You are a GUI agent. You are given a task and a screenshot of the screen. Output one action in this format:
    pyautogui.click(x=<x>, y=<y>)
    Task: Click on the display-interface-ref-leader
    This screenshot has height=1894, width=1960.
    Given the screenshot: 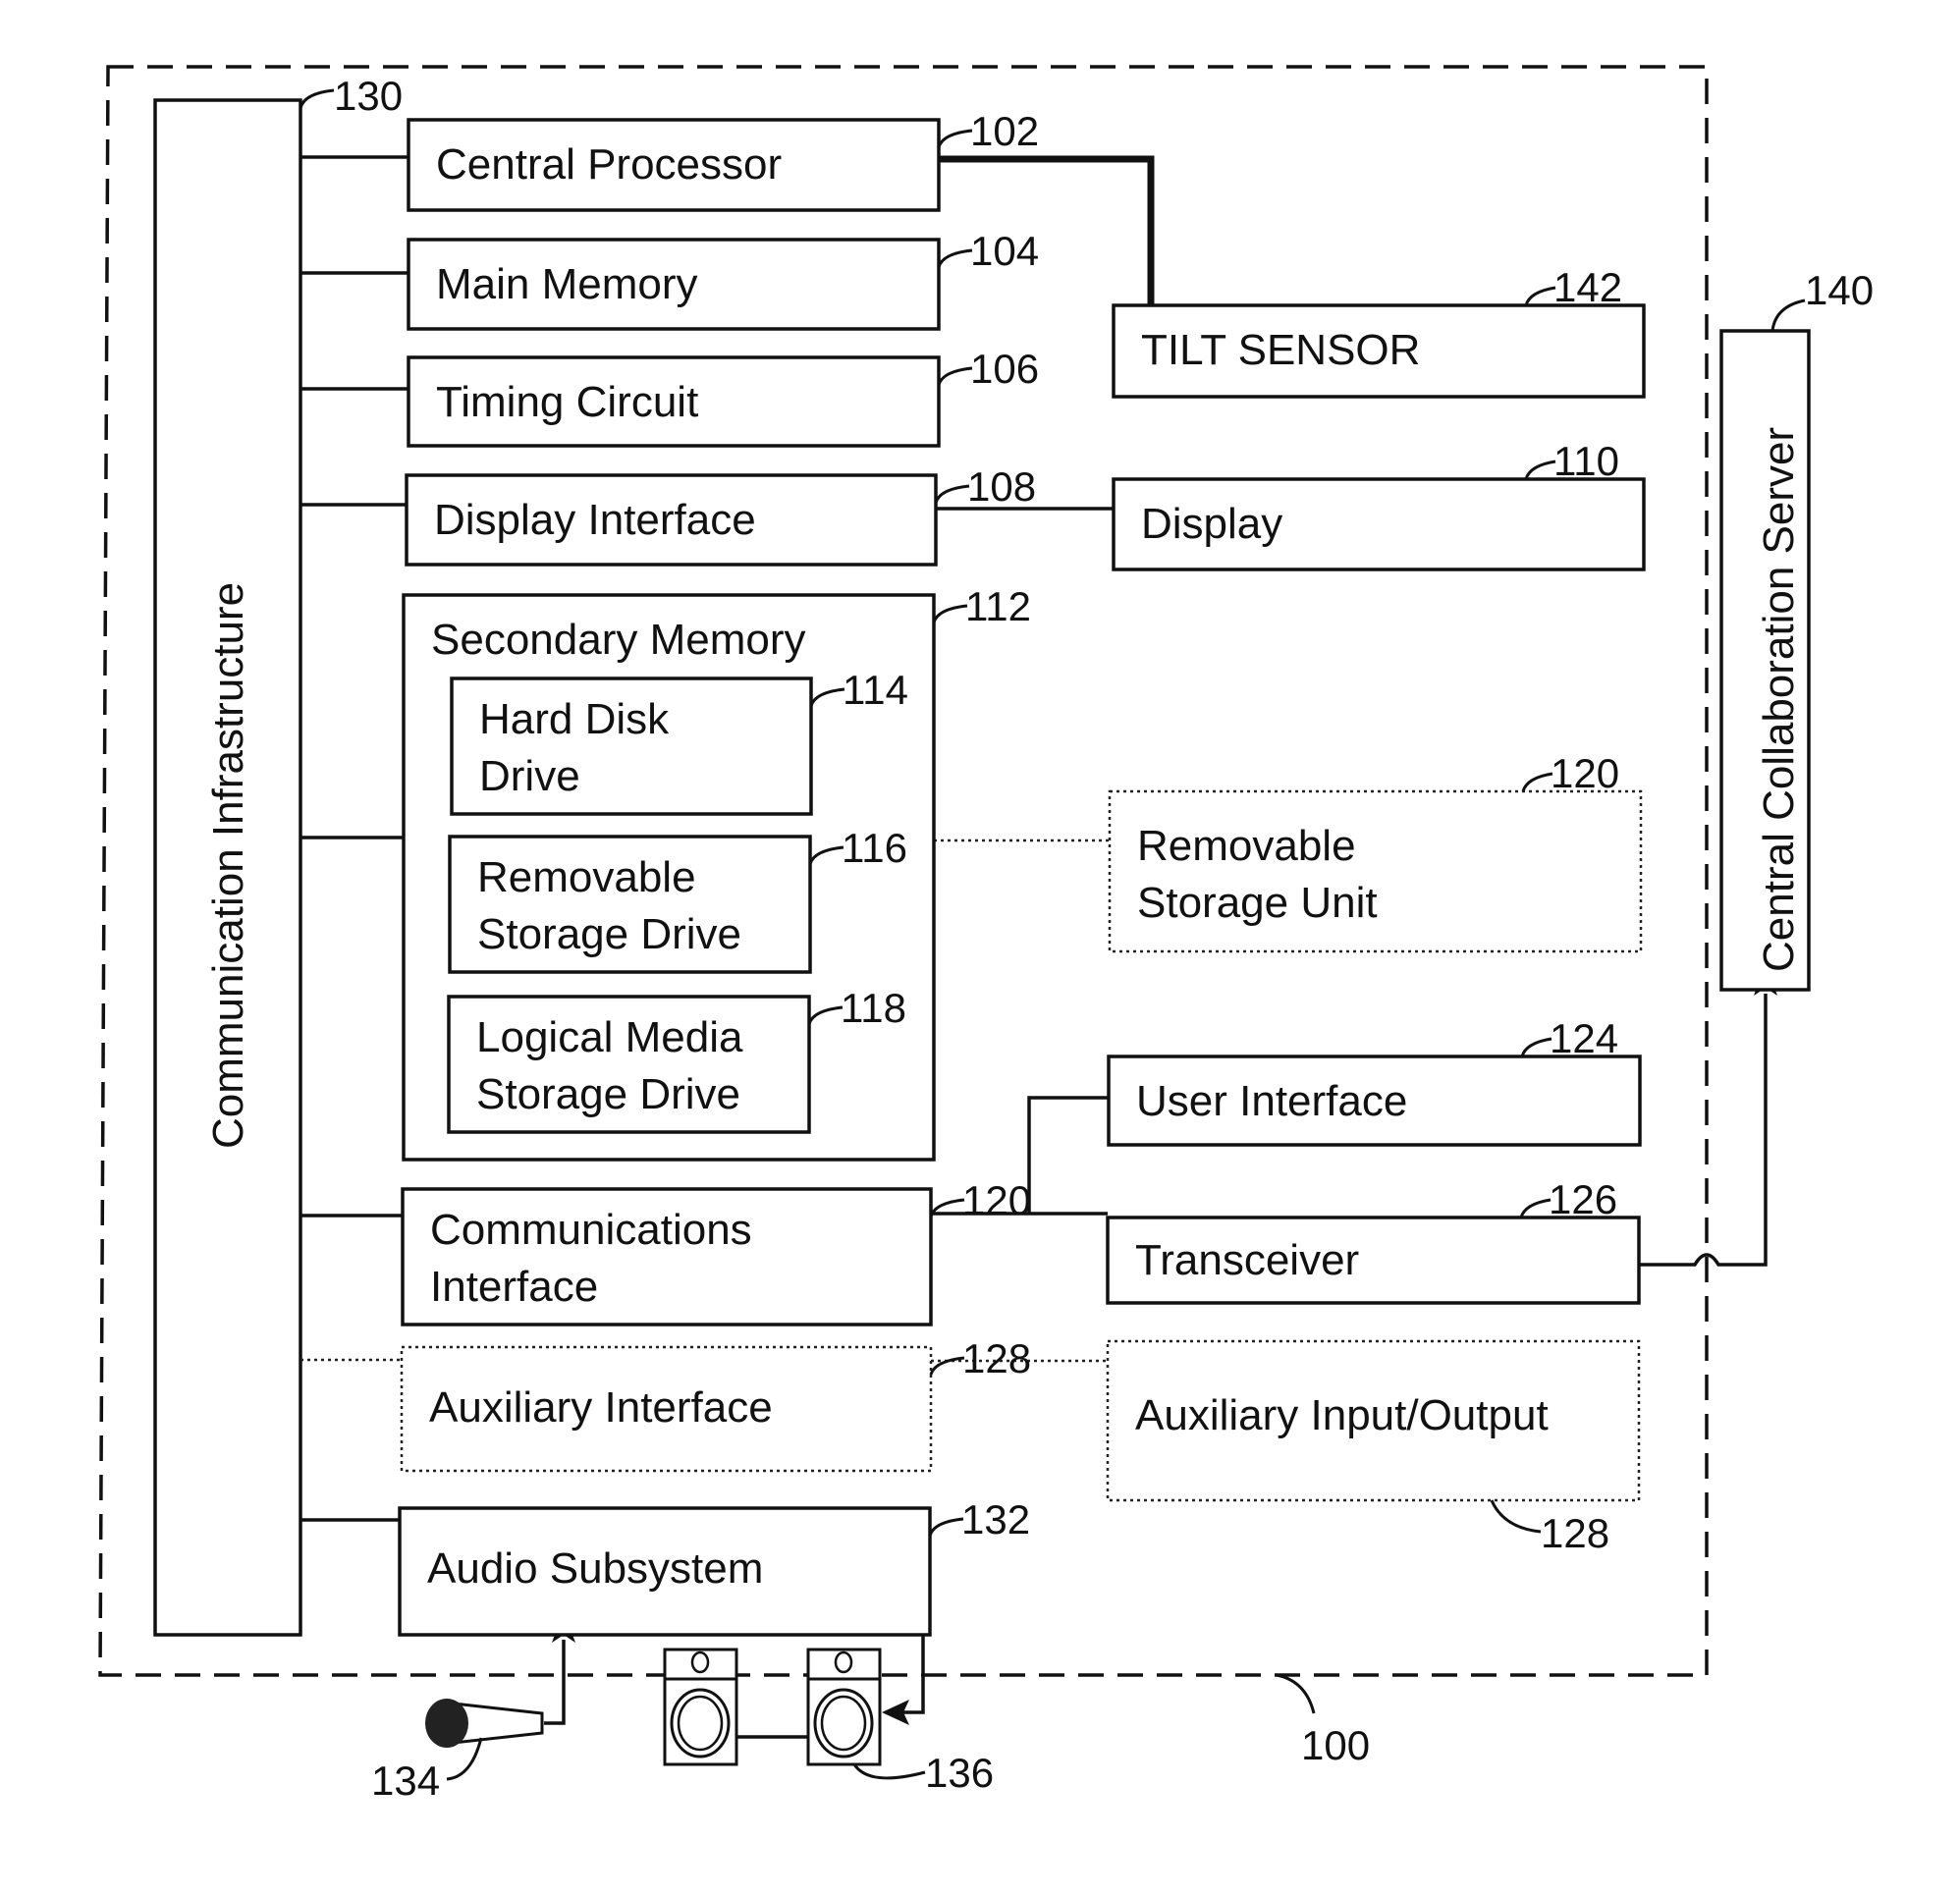 What is the action you would take?
    pyautogui.click(x=952, y=494)
    